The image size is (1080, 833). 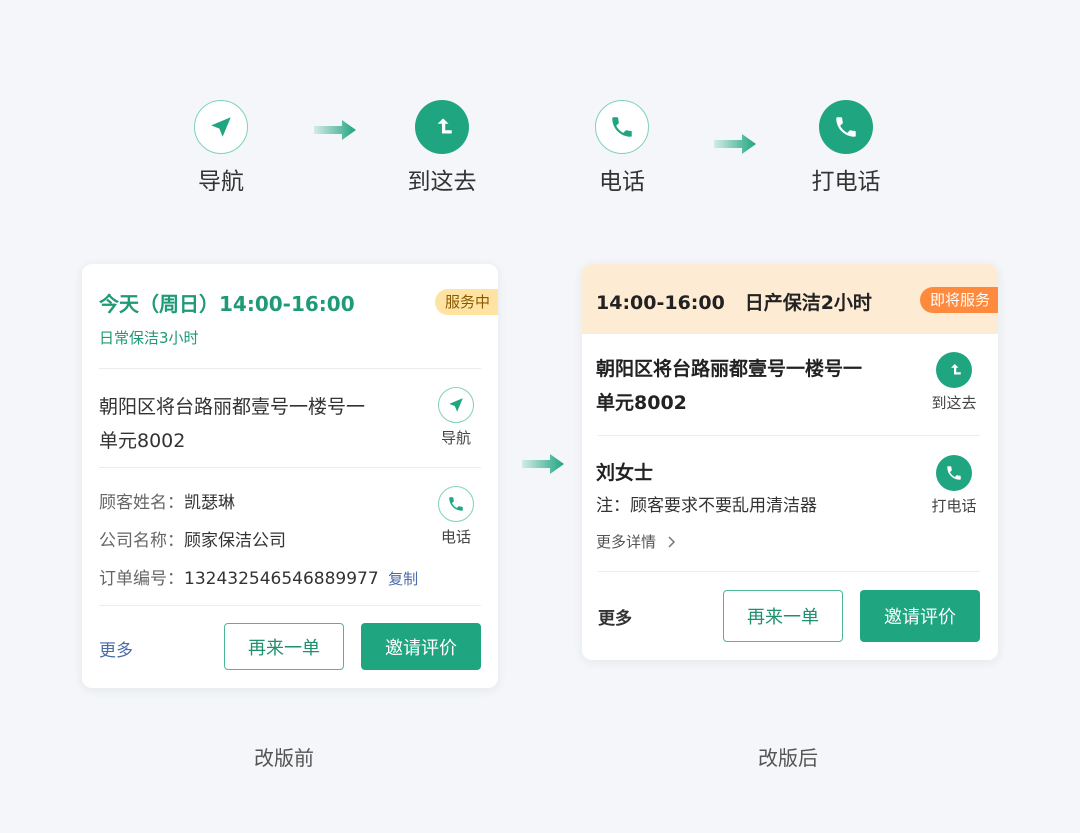 I want to click on order-row: 订单编号：132432546546889977 复制, so click(x=258, y=576).